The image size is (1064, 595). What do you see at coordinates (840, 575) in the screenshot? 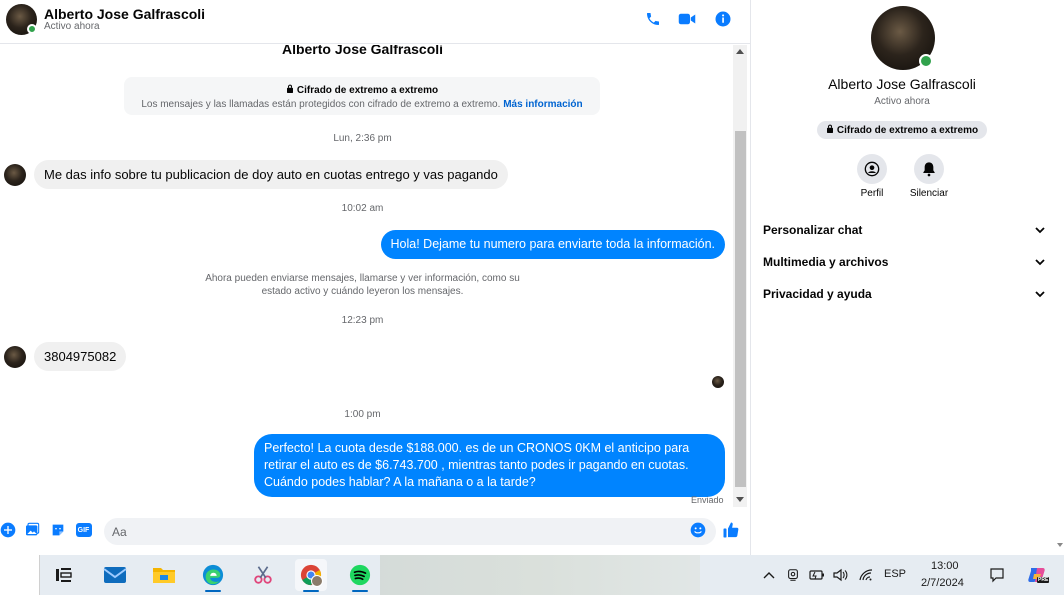
I see `volume-icon` at bounding box center [840, 575].